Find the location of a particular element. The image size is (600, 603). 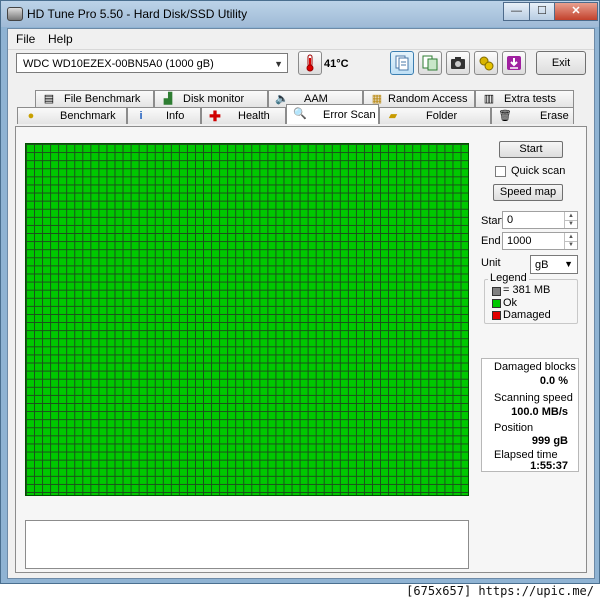

drive-select: WDC WD10EZEX-00BN5A0 (1000 gB) ▼ is located at coordinates (152, 63).